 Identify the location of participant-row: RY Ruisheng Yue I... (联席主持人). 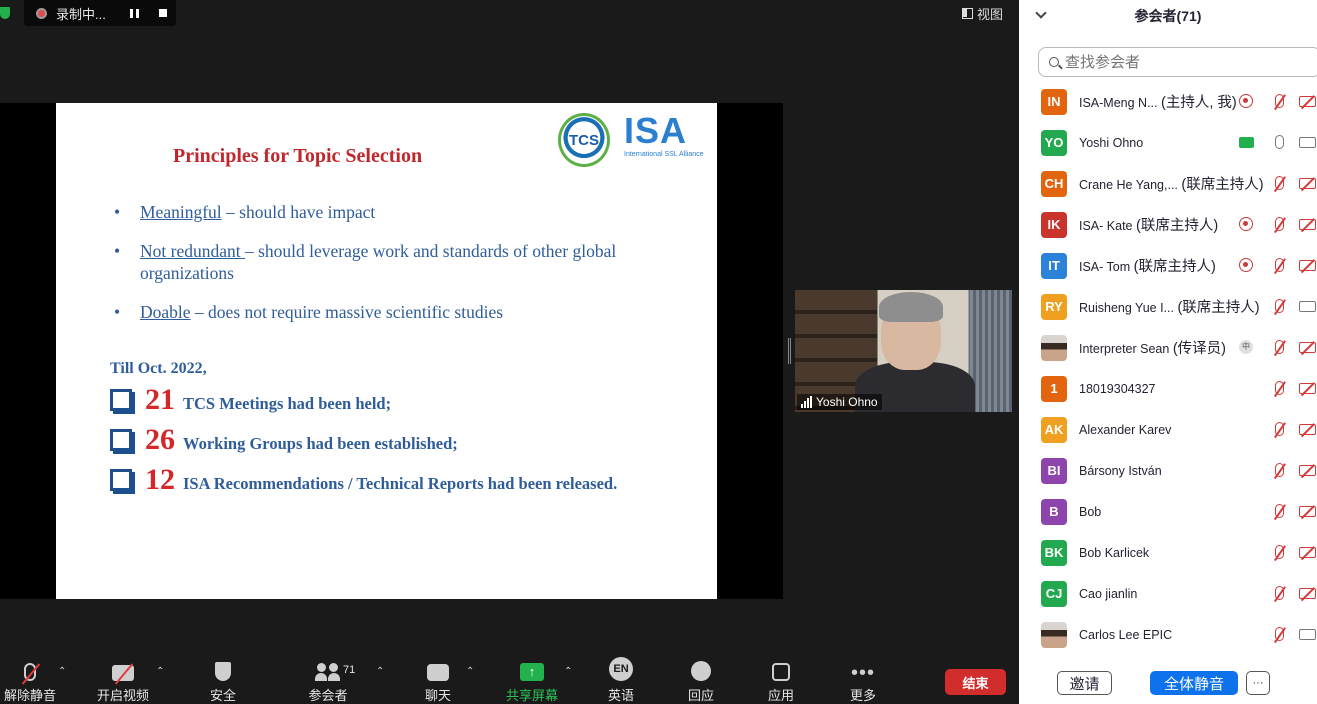
(1168, 306).